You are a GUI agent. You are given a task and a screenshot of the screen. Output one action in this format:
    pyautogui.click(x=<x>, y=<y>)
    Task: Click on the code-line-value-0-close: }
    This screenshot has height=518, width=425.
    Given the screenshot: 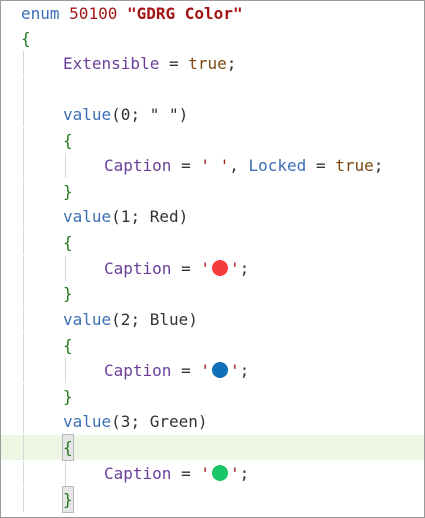 What is the action you would take?
    pyautogui.click(x=212, y=191)
    